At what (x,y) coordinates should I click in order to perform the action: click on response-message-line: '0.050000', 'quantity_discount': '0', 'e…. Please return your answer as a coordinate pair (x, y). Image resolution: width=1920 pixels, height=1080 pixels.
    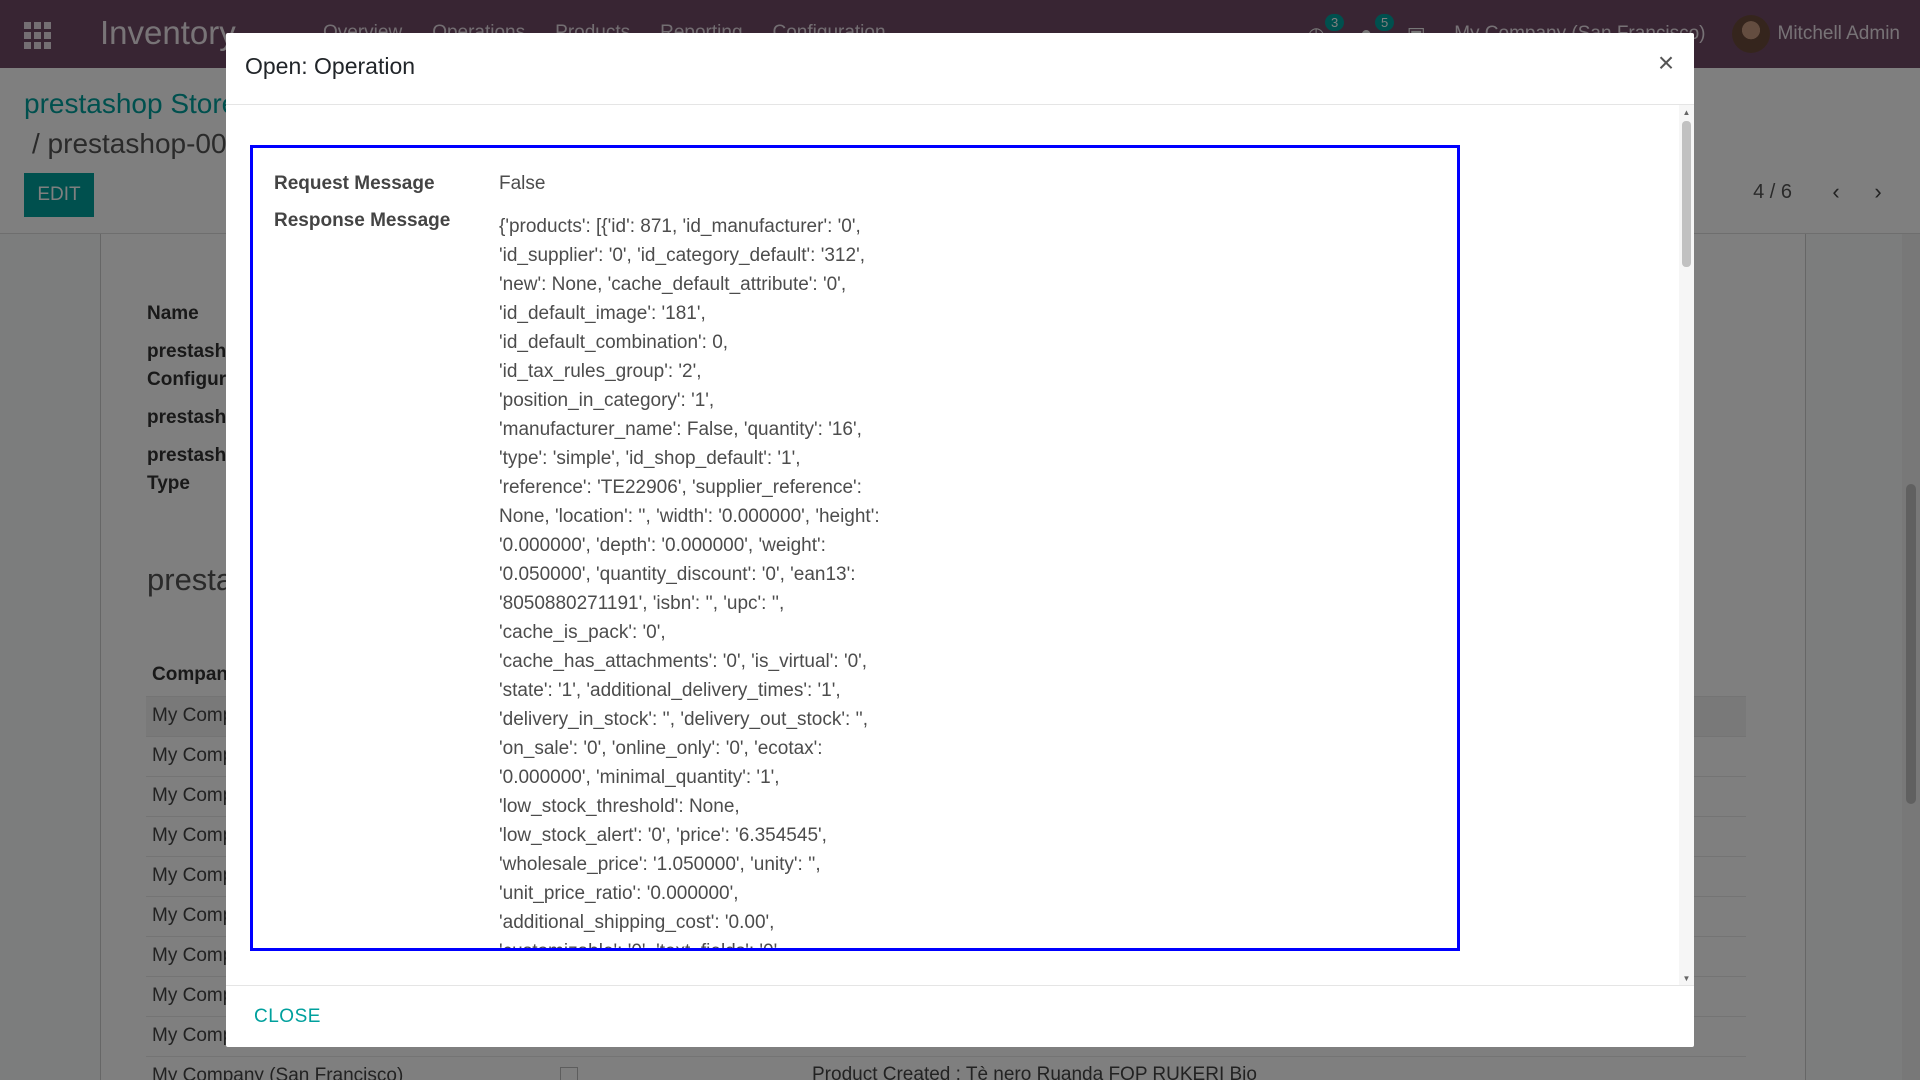
    Looking at the image, I should click on (677, 574).